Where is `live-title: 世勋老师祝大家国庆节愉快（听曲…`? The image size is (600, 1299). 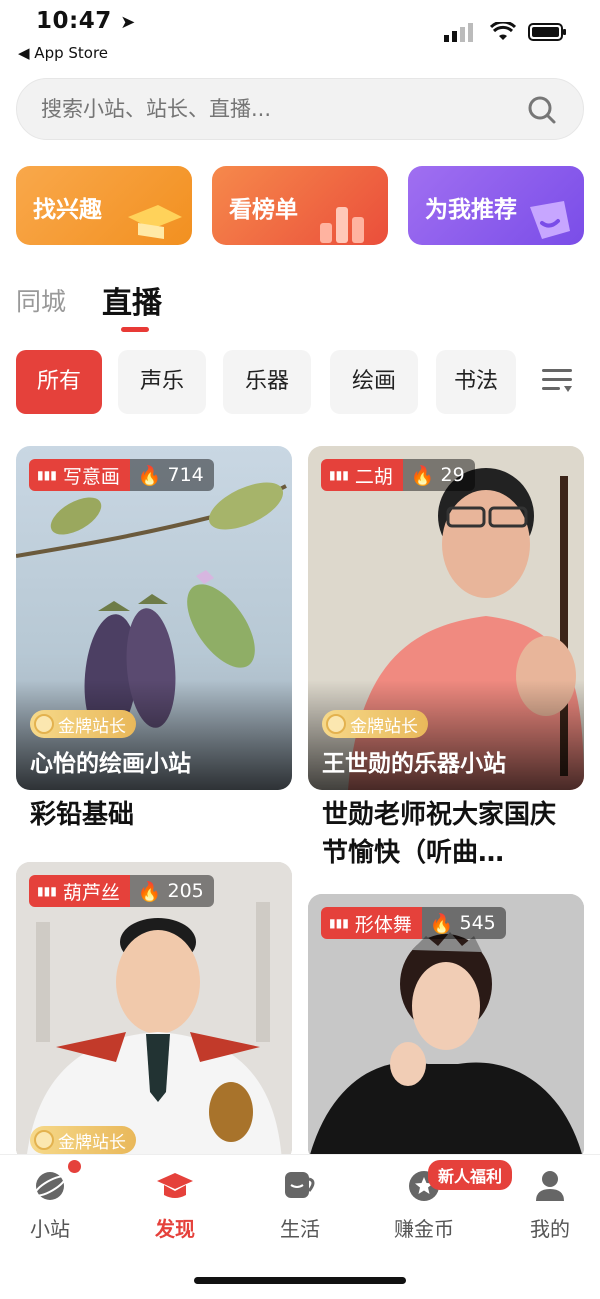
live-title: 世勋老师祝大家国庆节愉快（听曲… is located at coordinates (447, 834).